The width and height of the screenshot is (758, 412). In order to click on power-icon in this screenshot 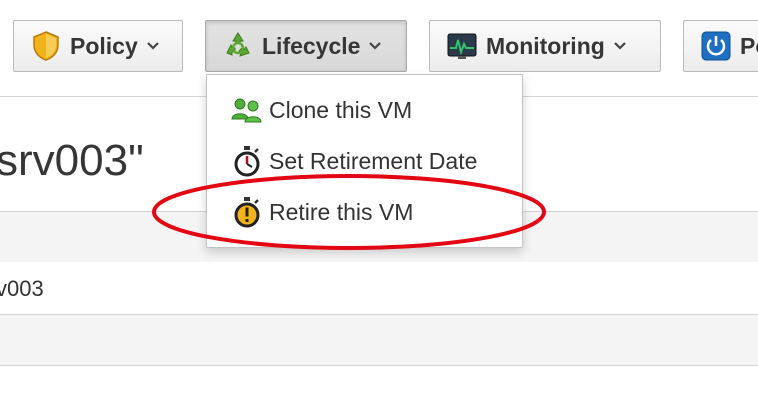, I will do `click(716, 46)`.